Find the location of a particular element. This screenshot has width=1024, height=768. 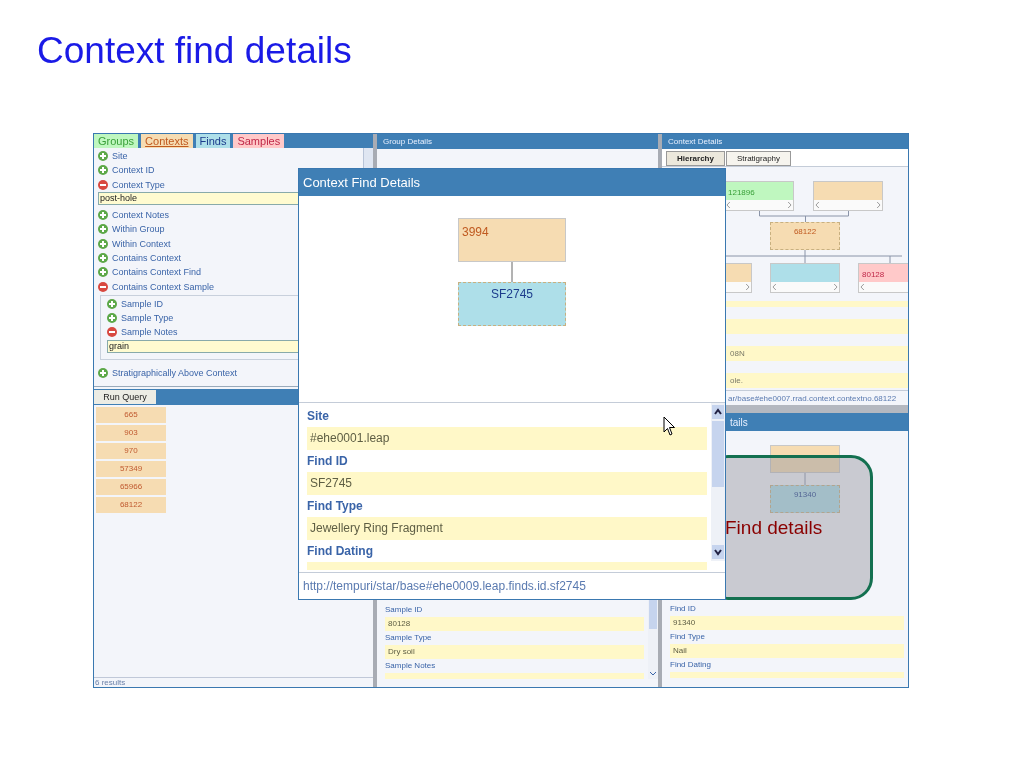

hierarchy-node: 80128 is located at coordinates (883, 278).